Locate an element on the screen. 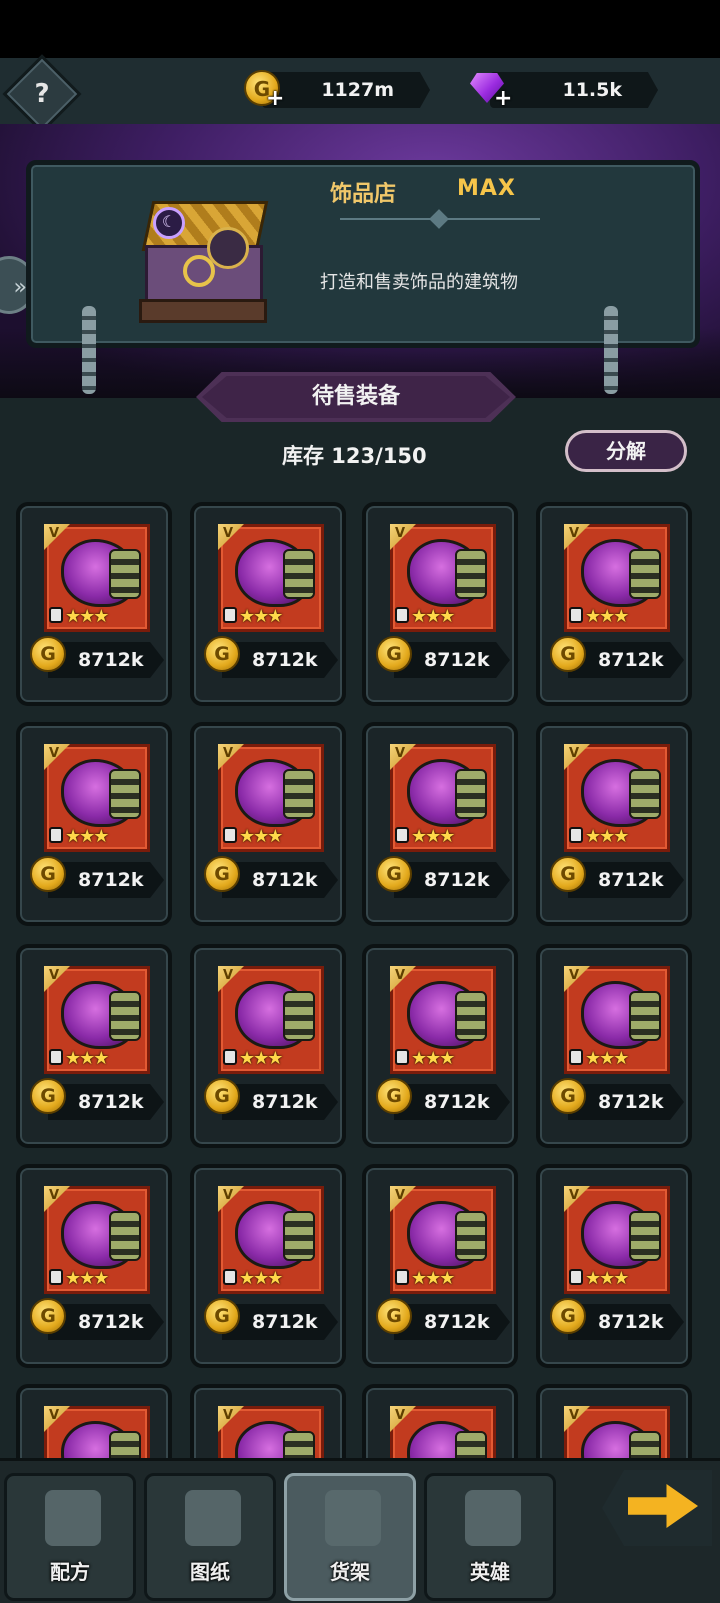 This screenshot has width=720, height=1603. back-button: ? is located at coordinates (42, 94).